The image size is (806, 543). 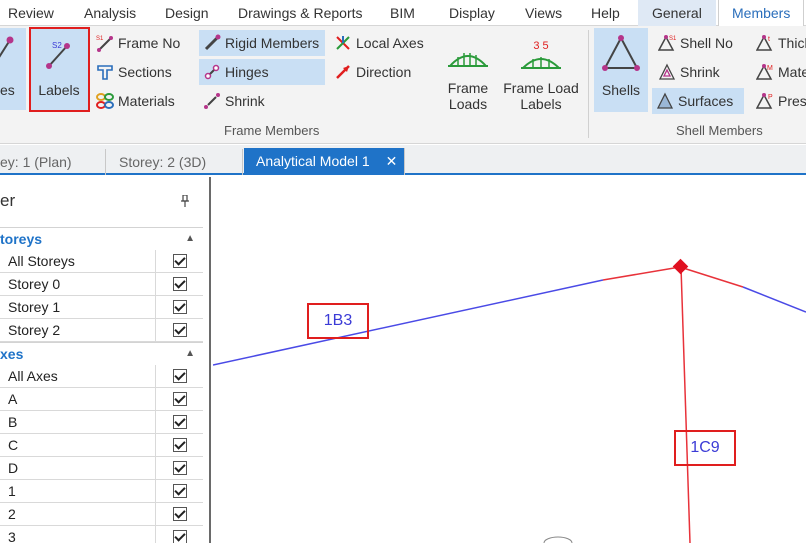 What do you see at coordinates (343, 72) in the screenshot?
I see `direction-icon` at bounding box center [343, 72].